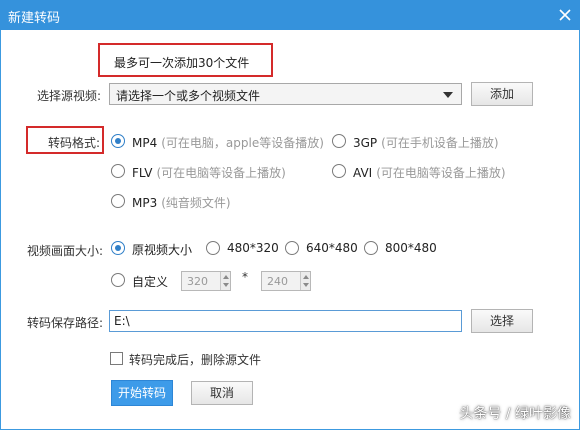 This screenshot has height=430, width=580. Describe the element at coordinates (118, 171) in the screenshot. I see `format-radio-flv` at that location.